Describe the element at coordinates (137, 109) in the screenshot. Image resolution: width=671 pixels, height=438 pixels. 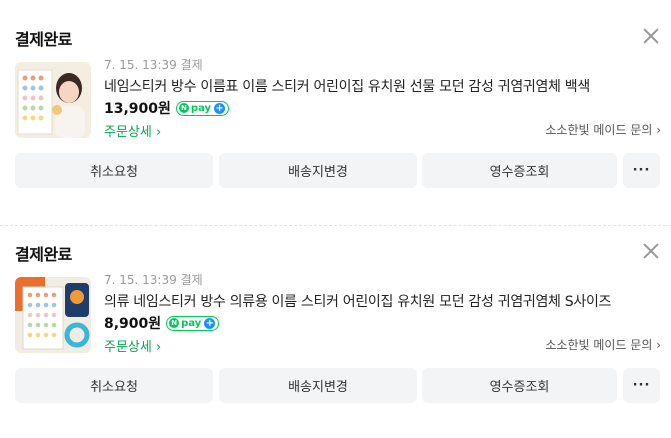
I see `price: 13,900원` at that location.